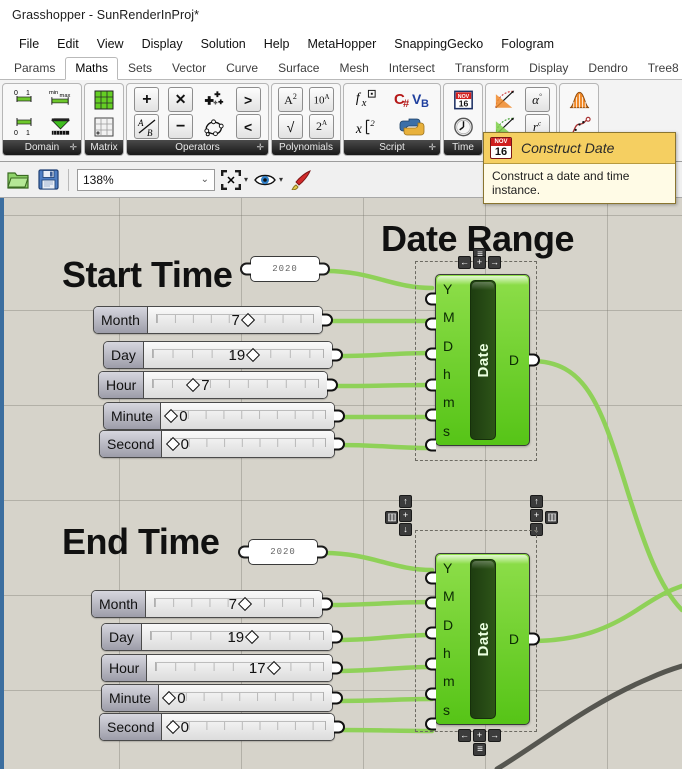 The image size is (682, 769). I want to click on larger-than-icon: >, so click(248, 99).